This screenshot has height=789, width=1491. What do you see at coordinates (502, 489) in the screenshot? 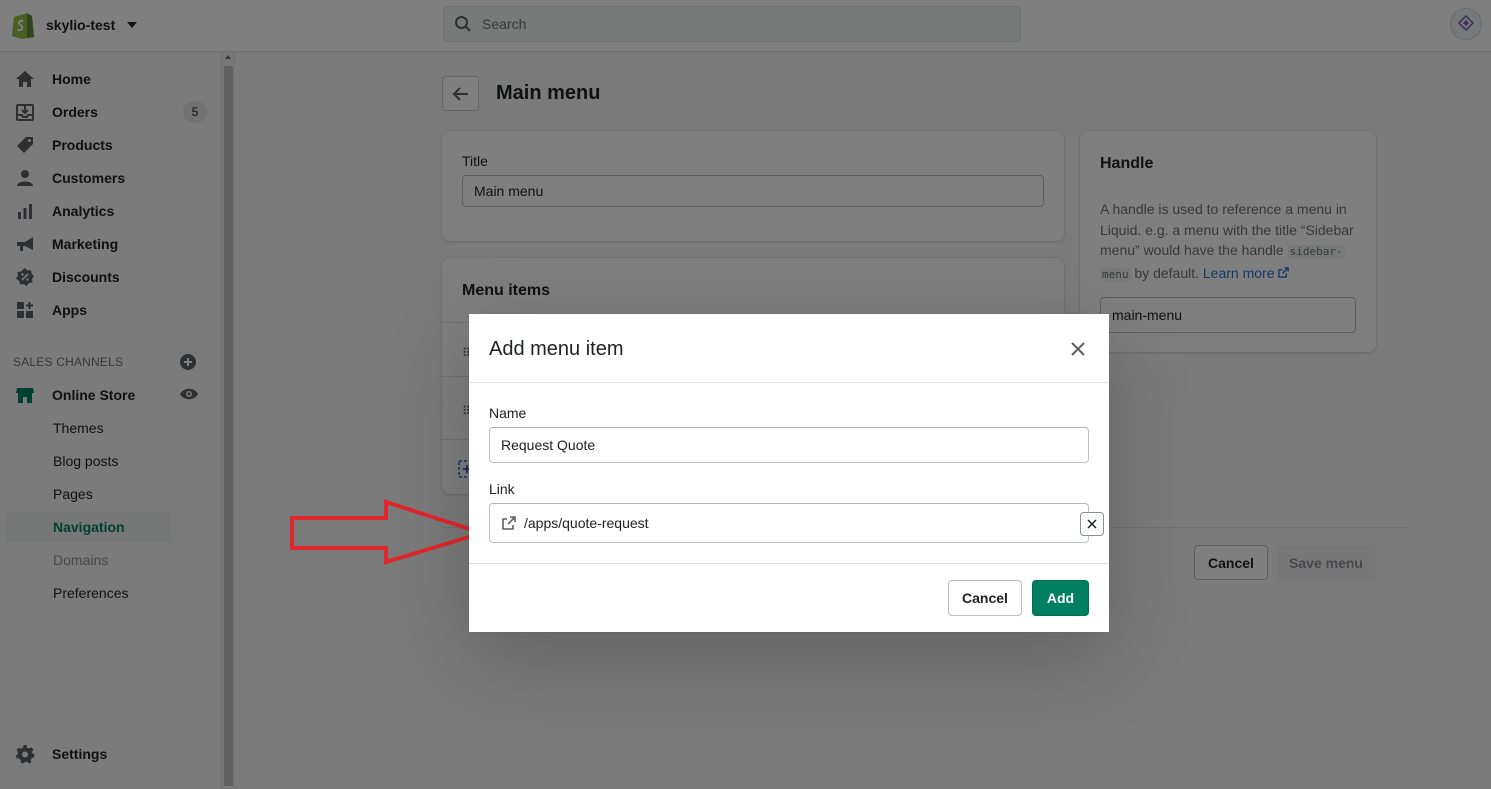
I see `link-field-label: Link` at bounding box center [502, 489].